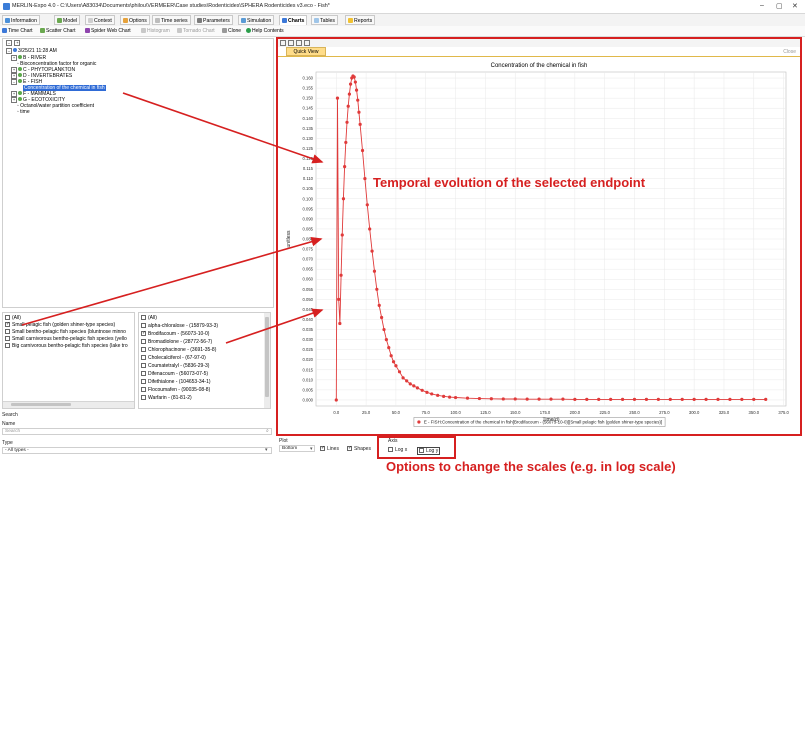  What do you see at coordinates (223, 128) in the screenshot?
I see `arrow-tree-to-chart` at bounding box center [223, 128].